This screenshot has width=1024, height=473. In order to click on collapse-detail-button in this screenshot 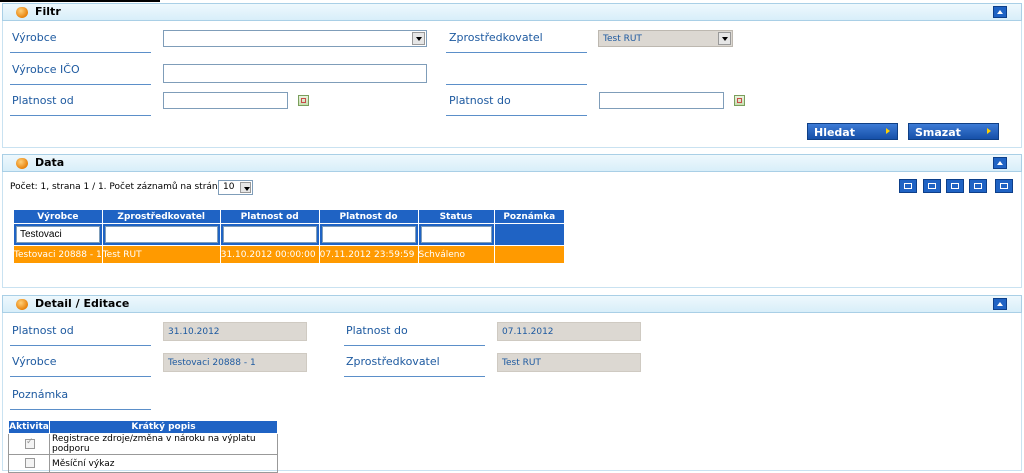, I will do `click(1000, 304)`.